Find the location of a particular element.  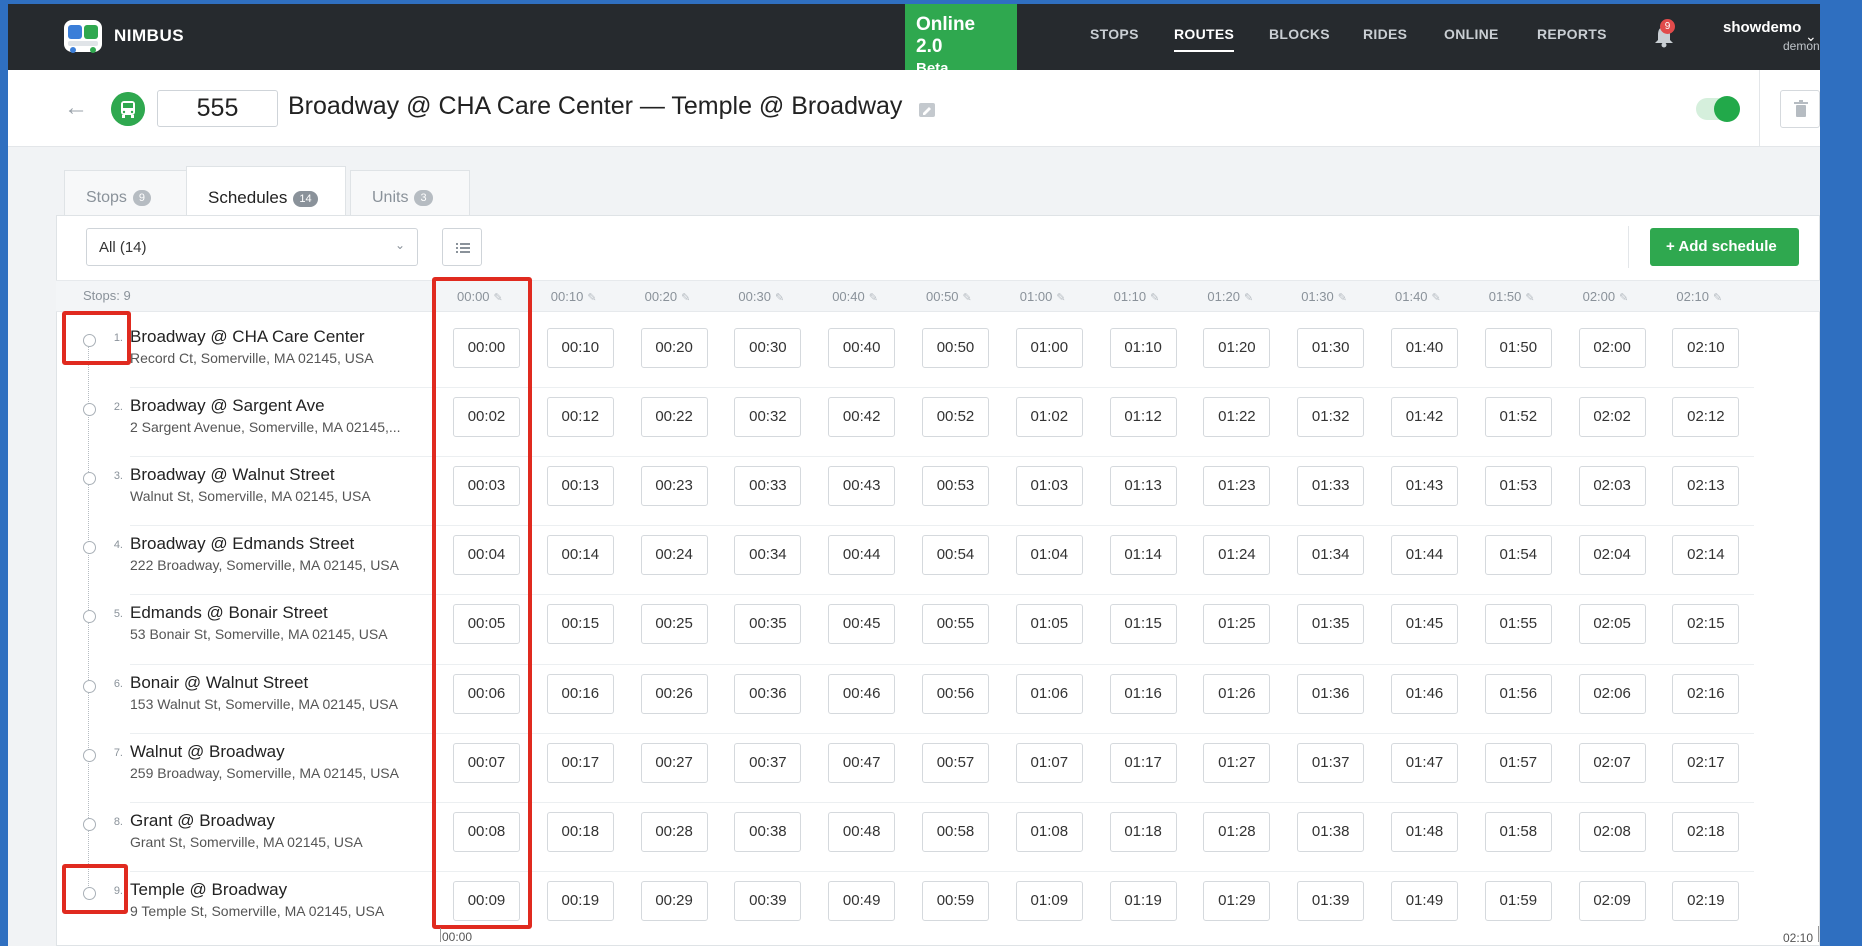

column-header: 01:10 ✎ is located at coordinates (1137, 296).